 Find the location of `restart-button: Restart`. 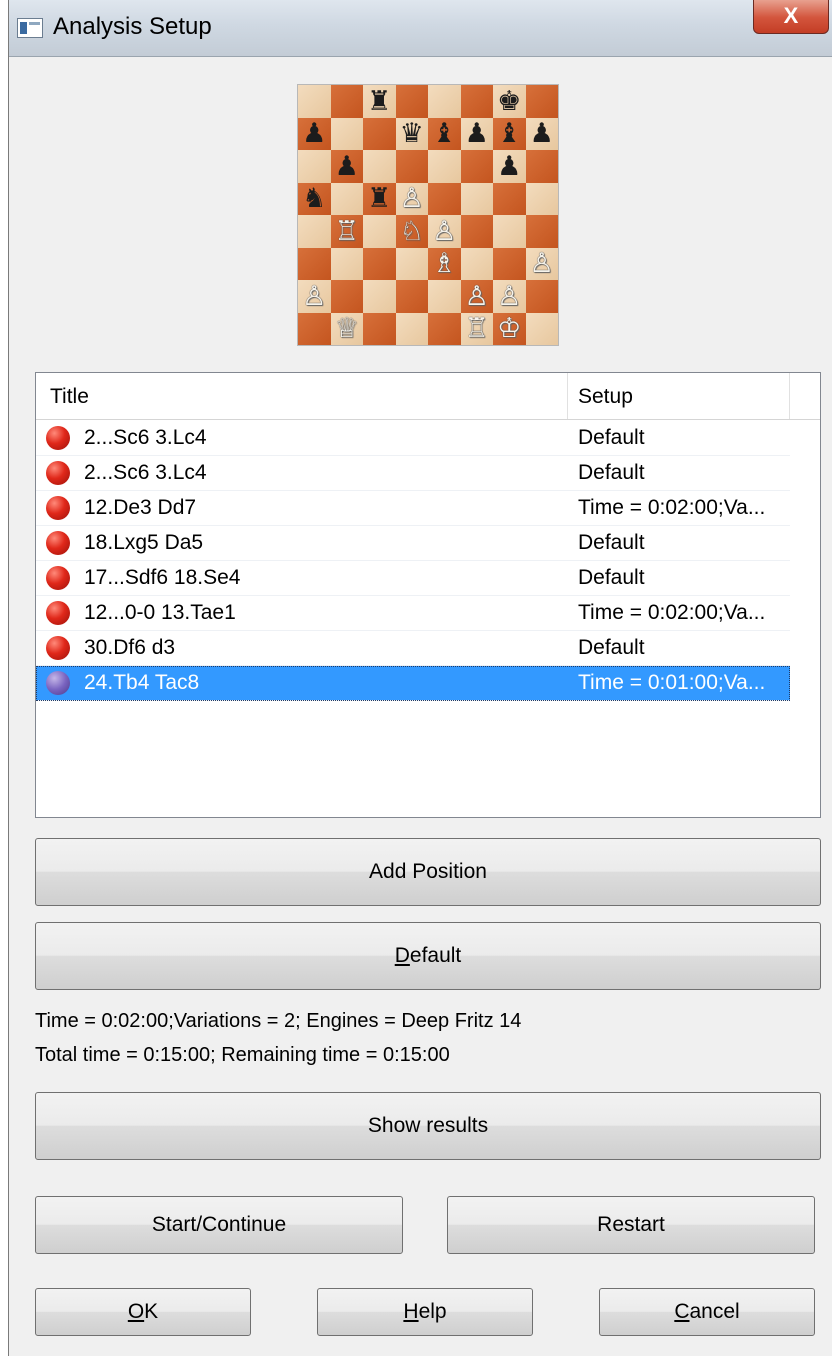

restart-button: Restart is located at coordinates (631, 1225).